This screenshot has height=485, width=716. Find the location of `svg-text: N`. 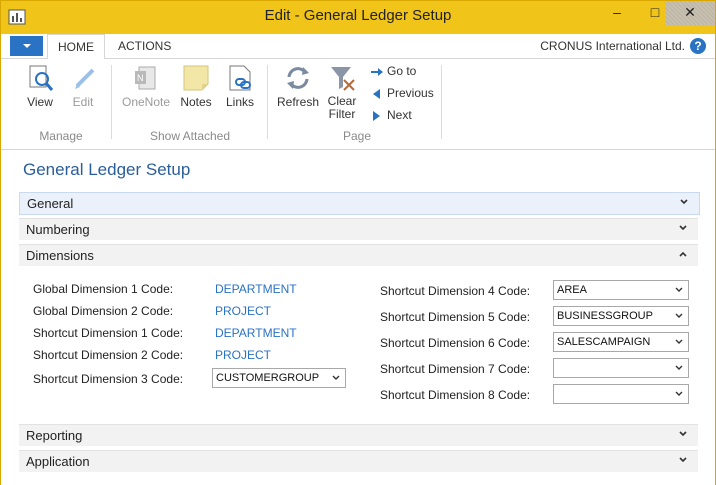

svg-text: N is located at coordinates (140, 78).